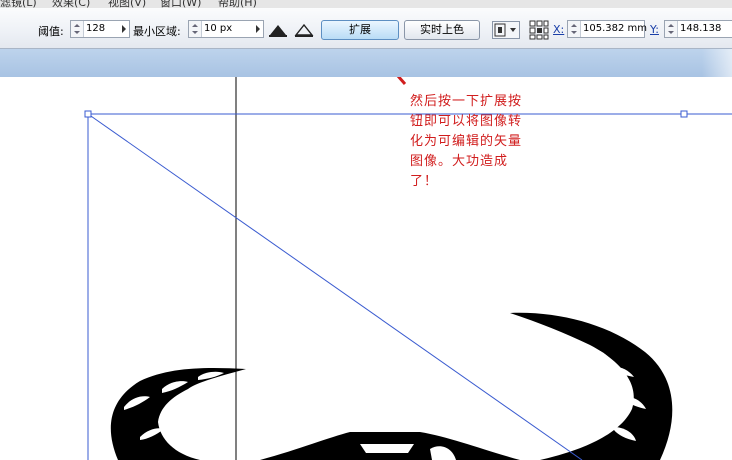 The height and width of the screenshot is (460, 732). I want to click on menu-item-filter: 滤镜(L), so click(18, 4).